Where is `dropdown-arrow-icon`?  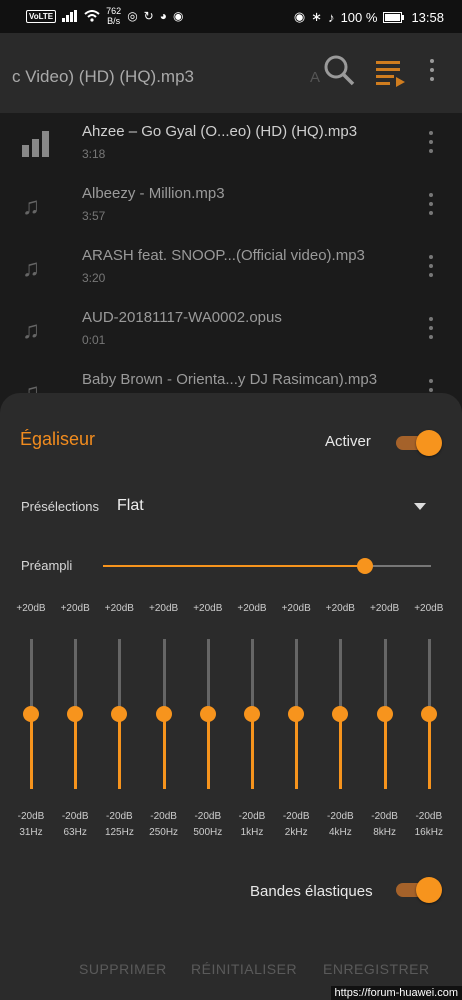 dropdown-arrow-icon is located at coordinates (420, 506).